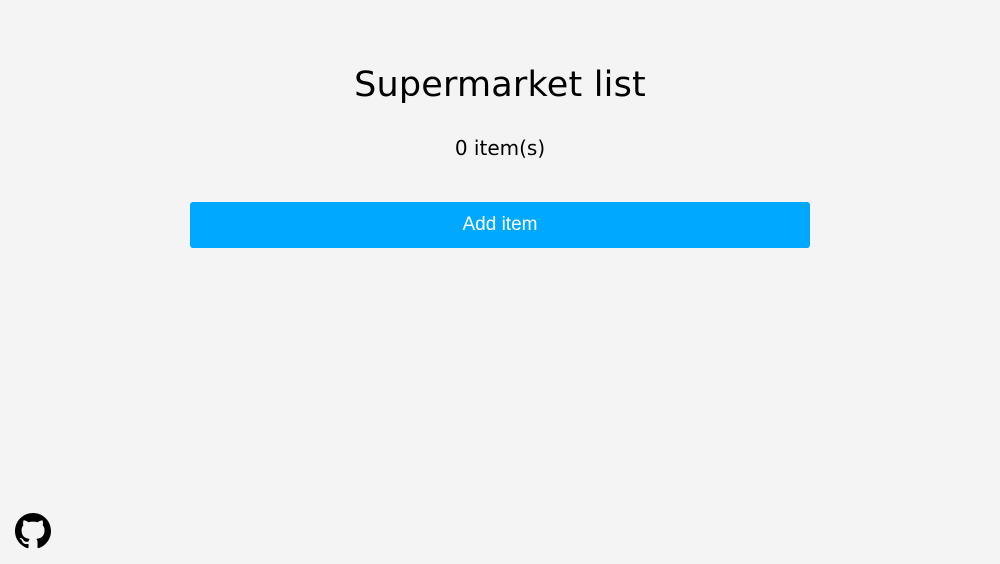 The height and width of the screenshot is (564, 1000). I want to click on page-title: Supermarket list, so click(500, 85).